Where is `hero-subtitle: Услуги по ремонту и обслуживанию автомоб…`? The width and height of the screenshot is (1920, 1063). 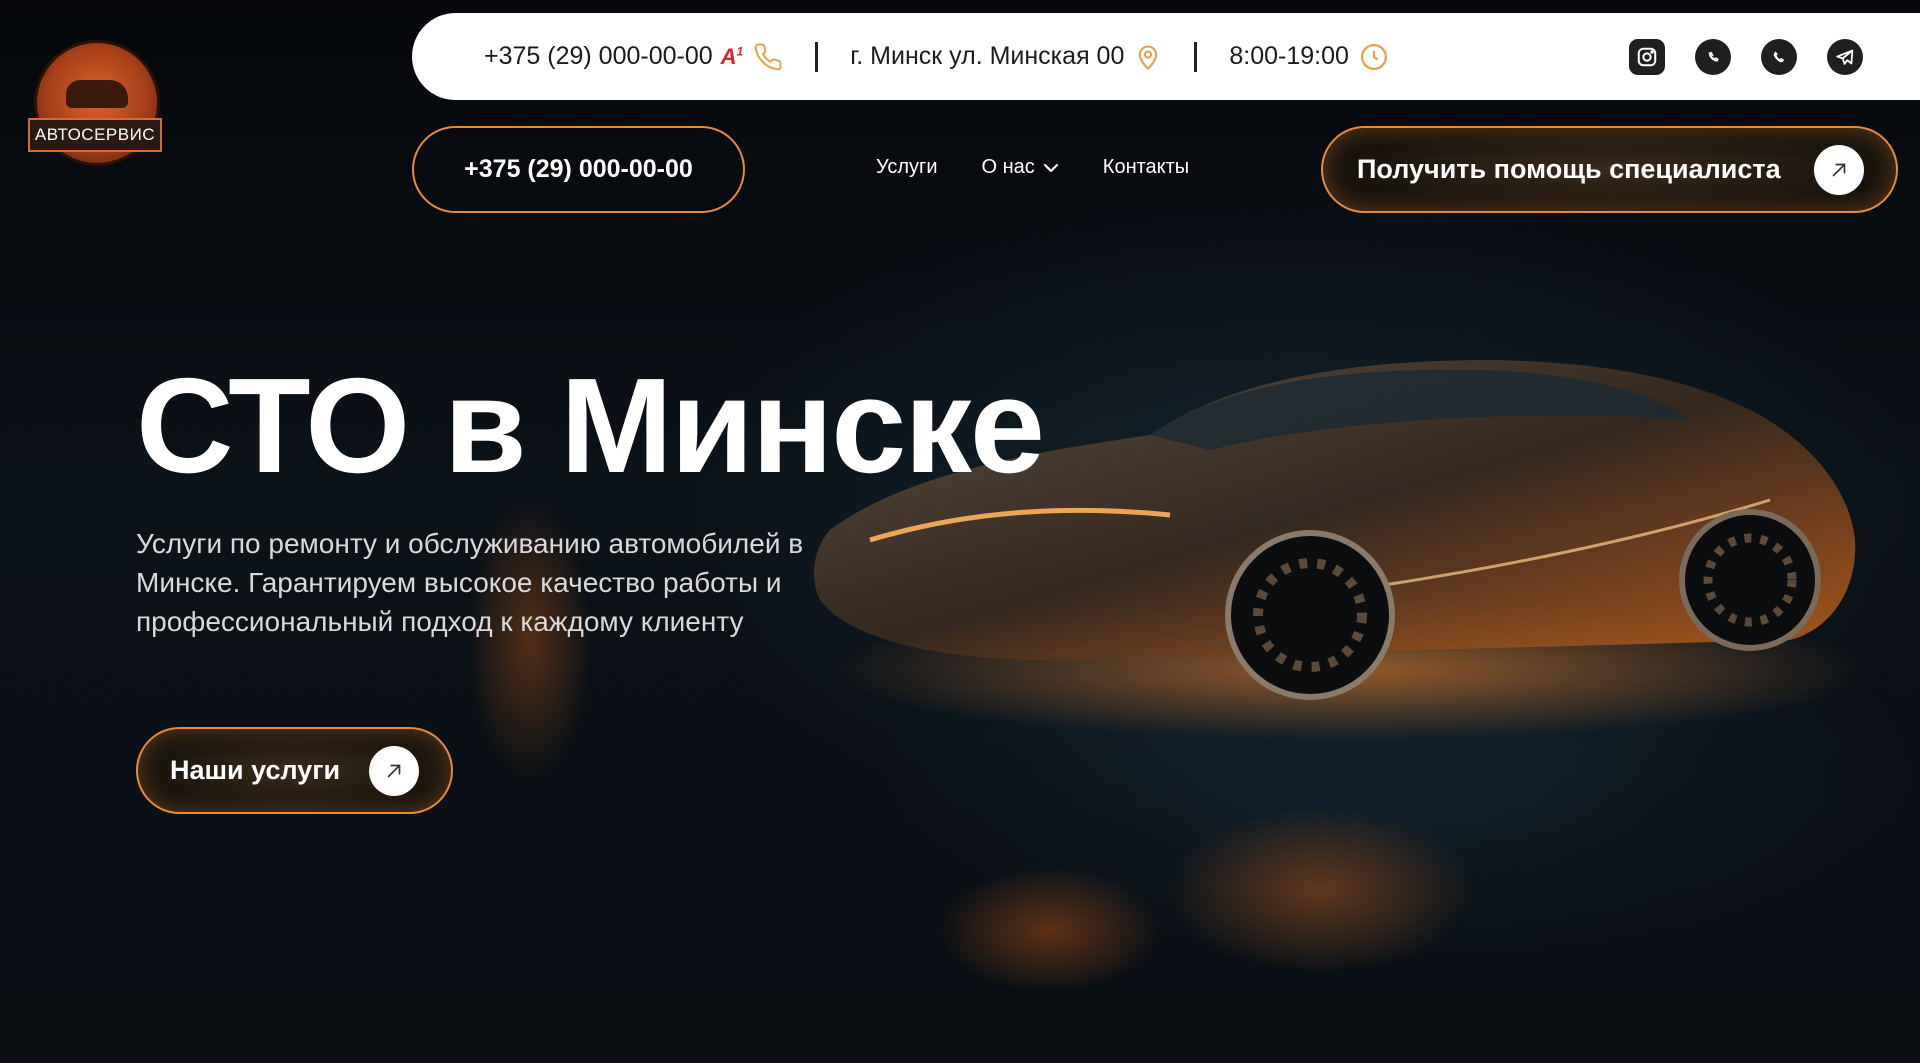 hero-subtitle: Услуги по ремонту и обслуживанию автомоб… is located at coordinates (496, 582).